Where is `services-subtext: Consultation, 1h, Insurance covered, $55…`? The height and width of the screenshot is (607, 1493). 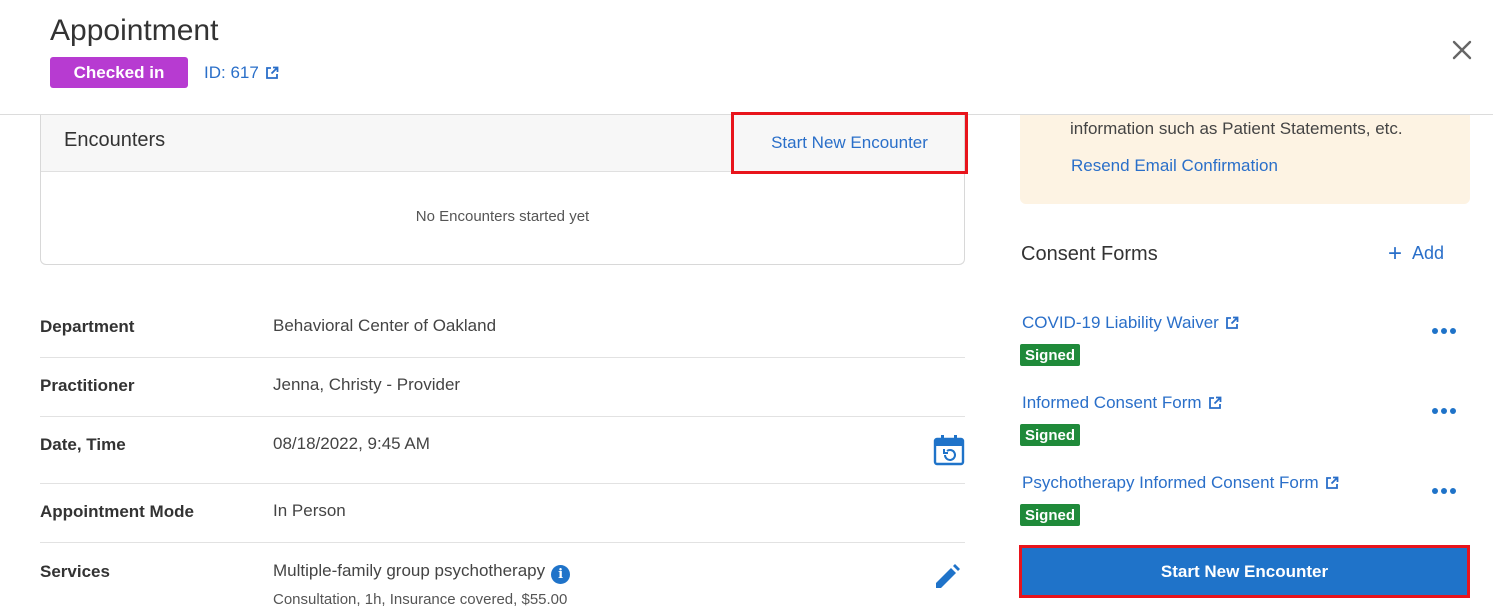
services-subtext: Consultation, 1h, Insurance covered, $55… is located at coordinates (420, 599).